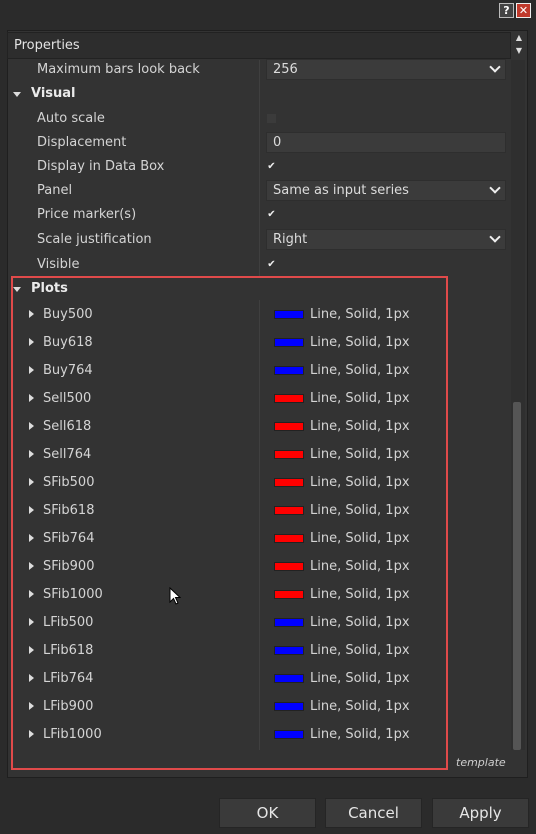 The image size is (536, 834). Describe the element at coordinates (481, 762) in the screenshot. I see `template-link: template` at that location.